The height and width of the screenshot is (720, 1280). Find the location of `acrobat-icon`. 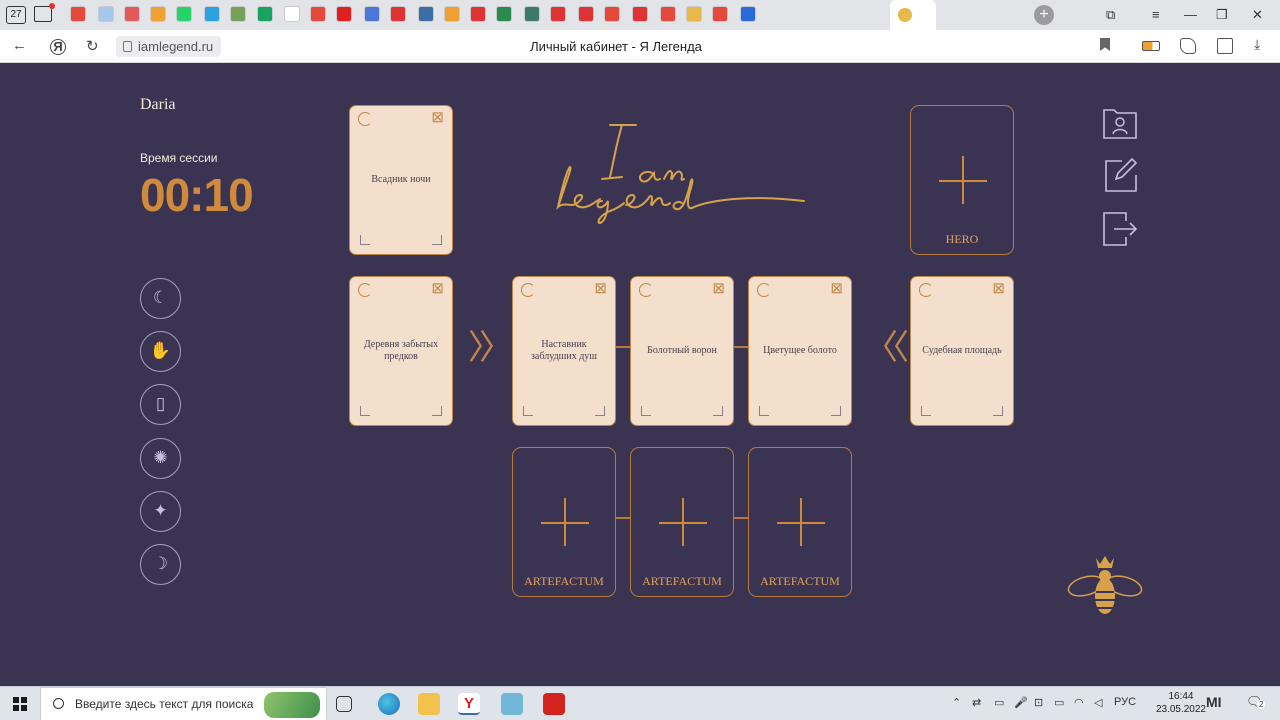

acrobat-icon is located at coordinates (554, 704).